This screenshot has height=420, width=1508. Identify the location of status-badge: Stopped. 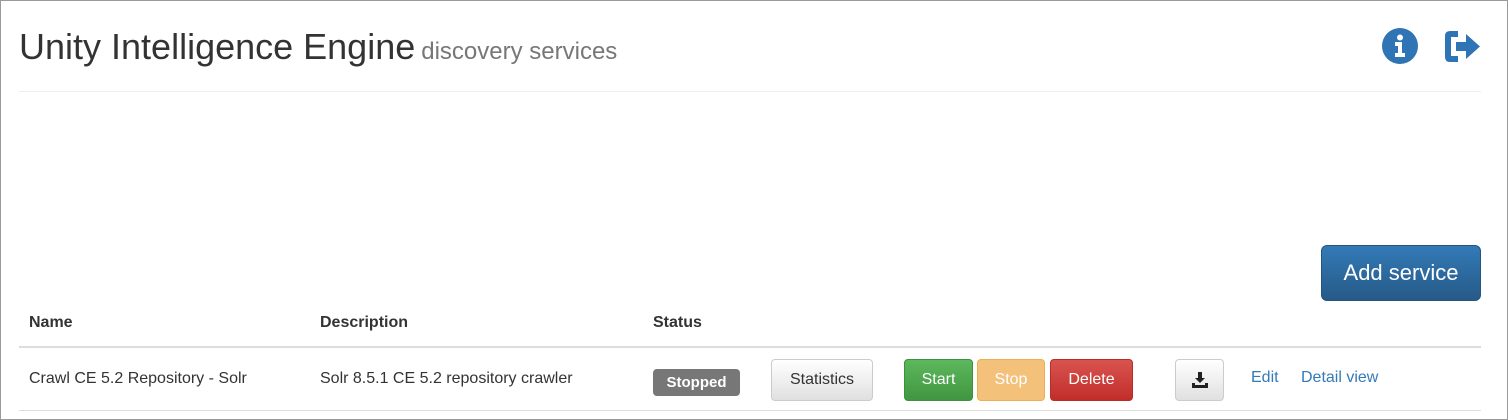
(696, 382).